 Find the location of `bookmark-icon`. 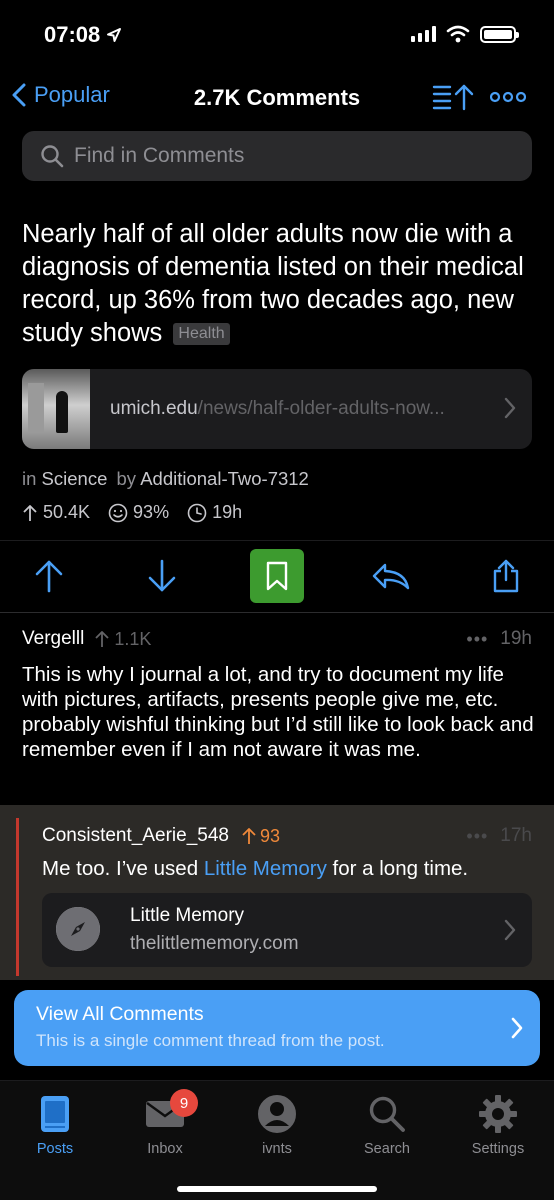

bookmark-icon is located at coordinates (277, 576).